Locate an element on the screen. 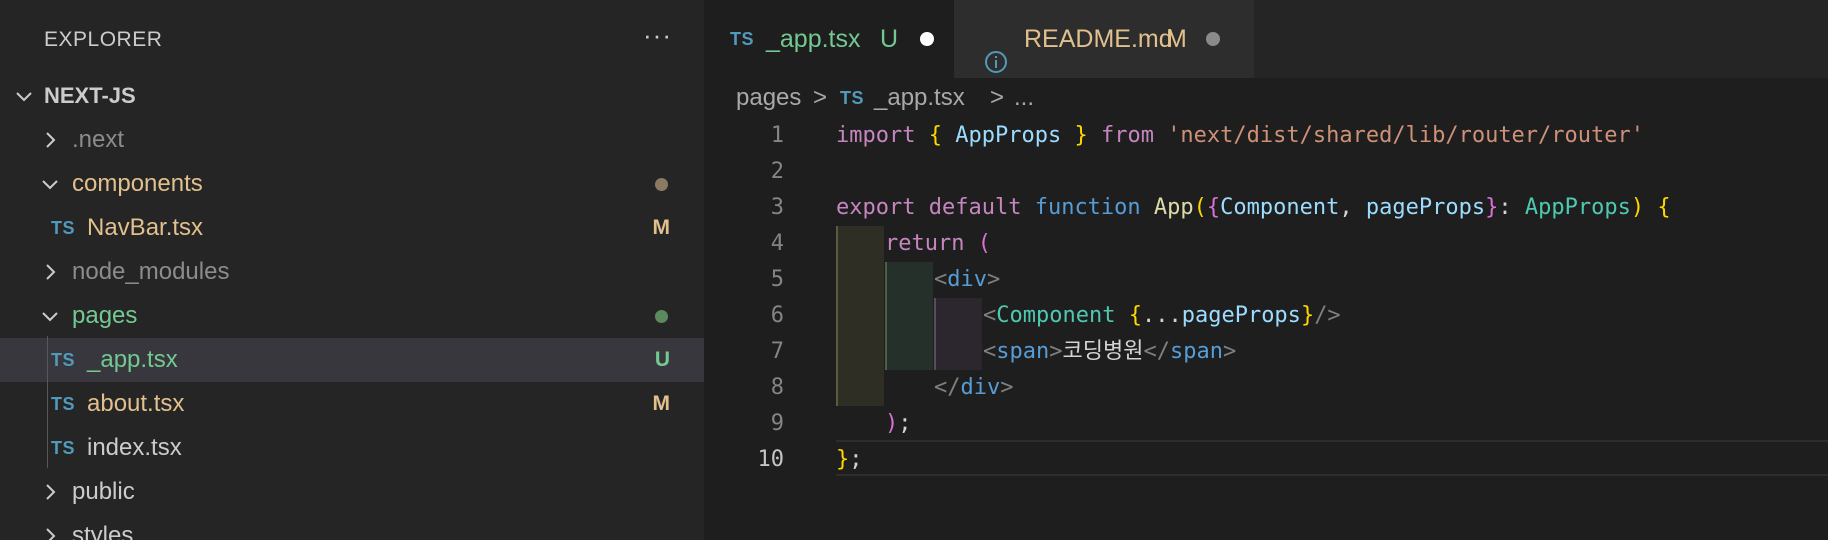 The width and height of the screenshot is (1828, 540). line-number: 7 is located at coordinates (777, 351).